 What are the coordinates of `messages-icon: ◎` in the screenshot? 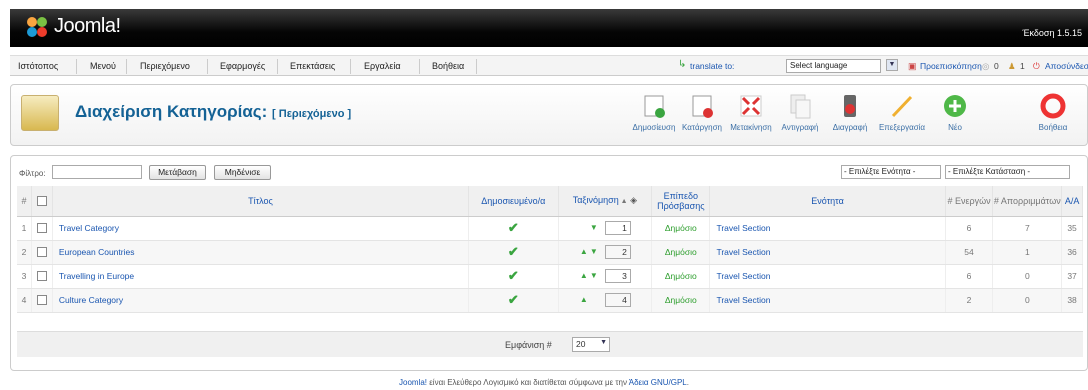 It's located at (986, 66).